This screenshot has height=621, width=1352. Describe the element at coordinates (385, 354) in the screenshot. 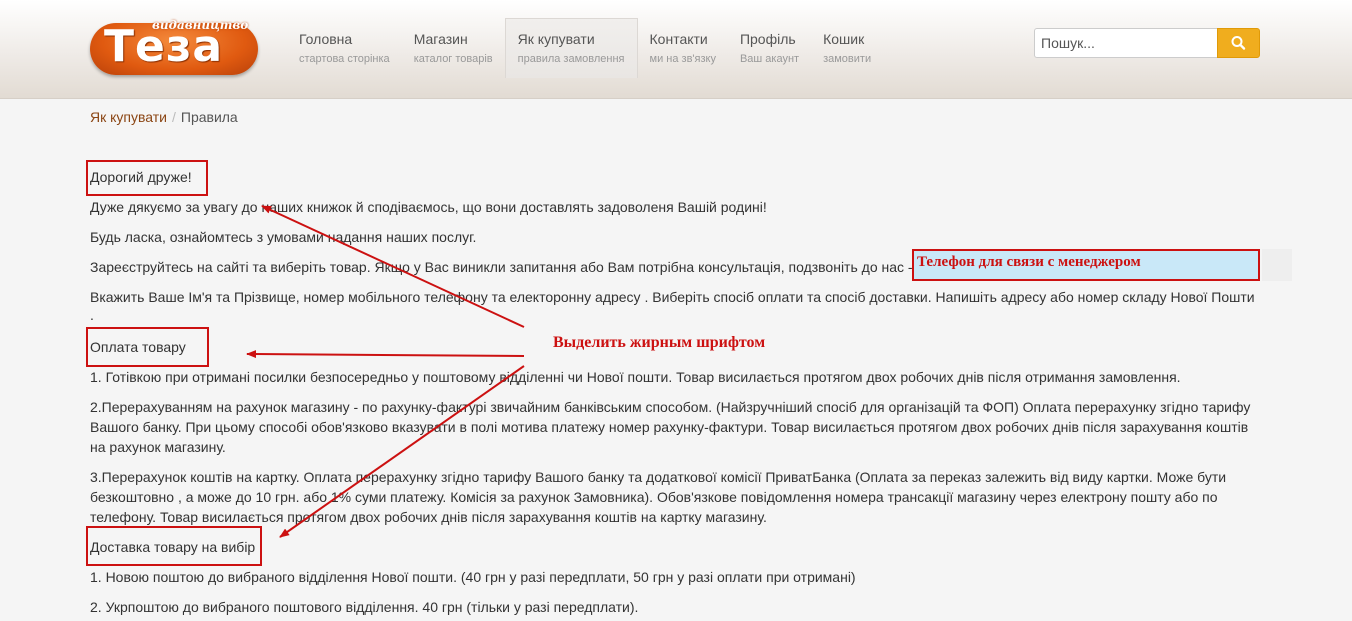

I see `arrow-to-payment` at that location.